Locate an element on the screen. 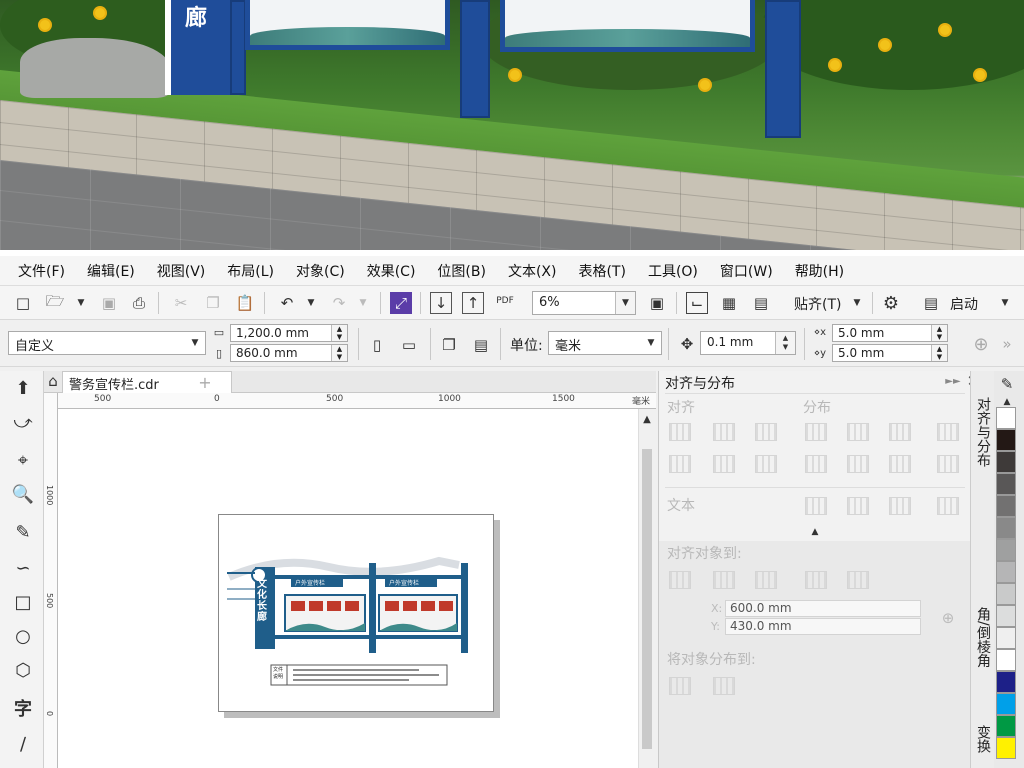 This screenshot has width=1024, height=768. distribute-top-icon is located at coordinates (816, 464).